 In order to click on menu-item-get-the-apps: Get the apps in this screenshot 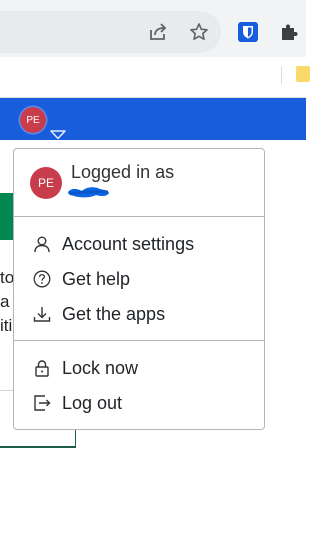, I will do `click(139, 314)`.